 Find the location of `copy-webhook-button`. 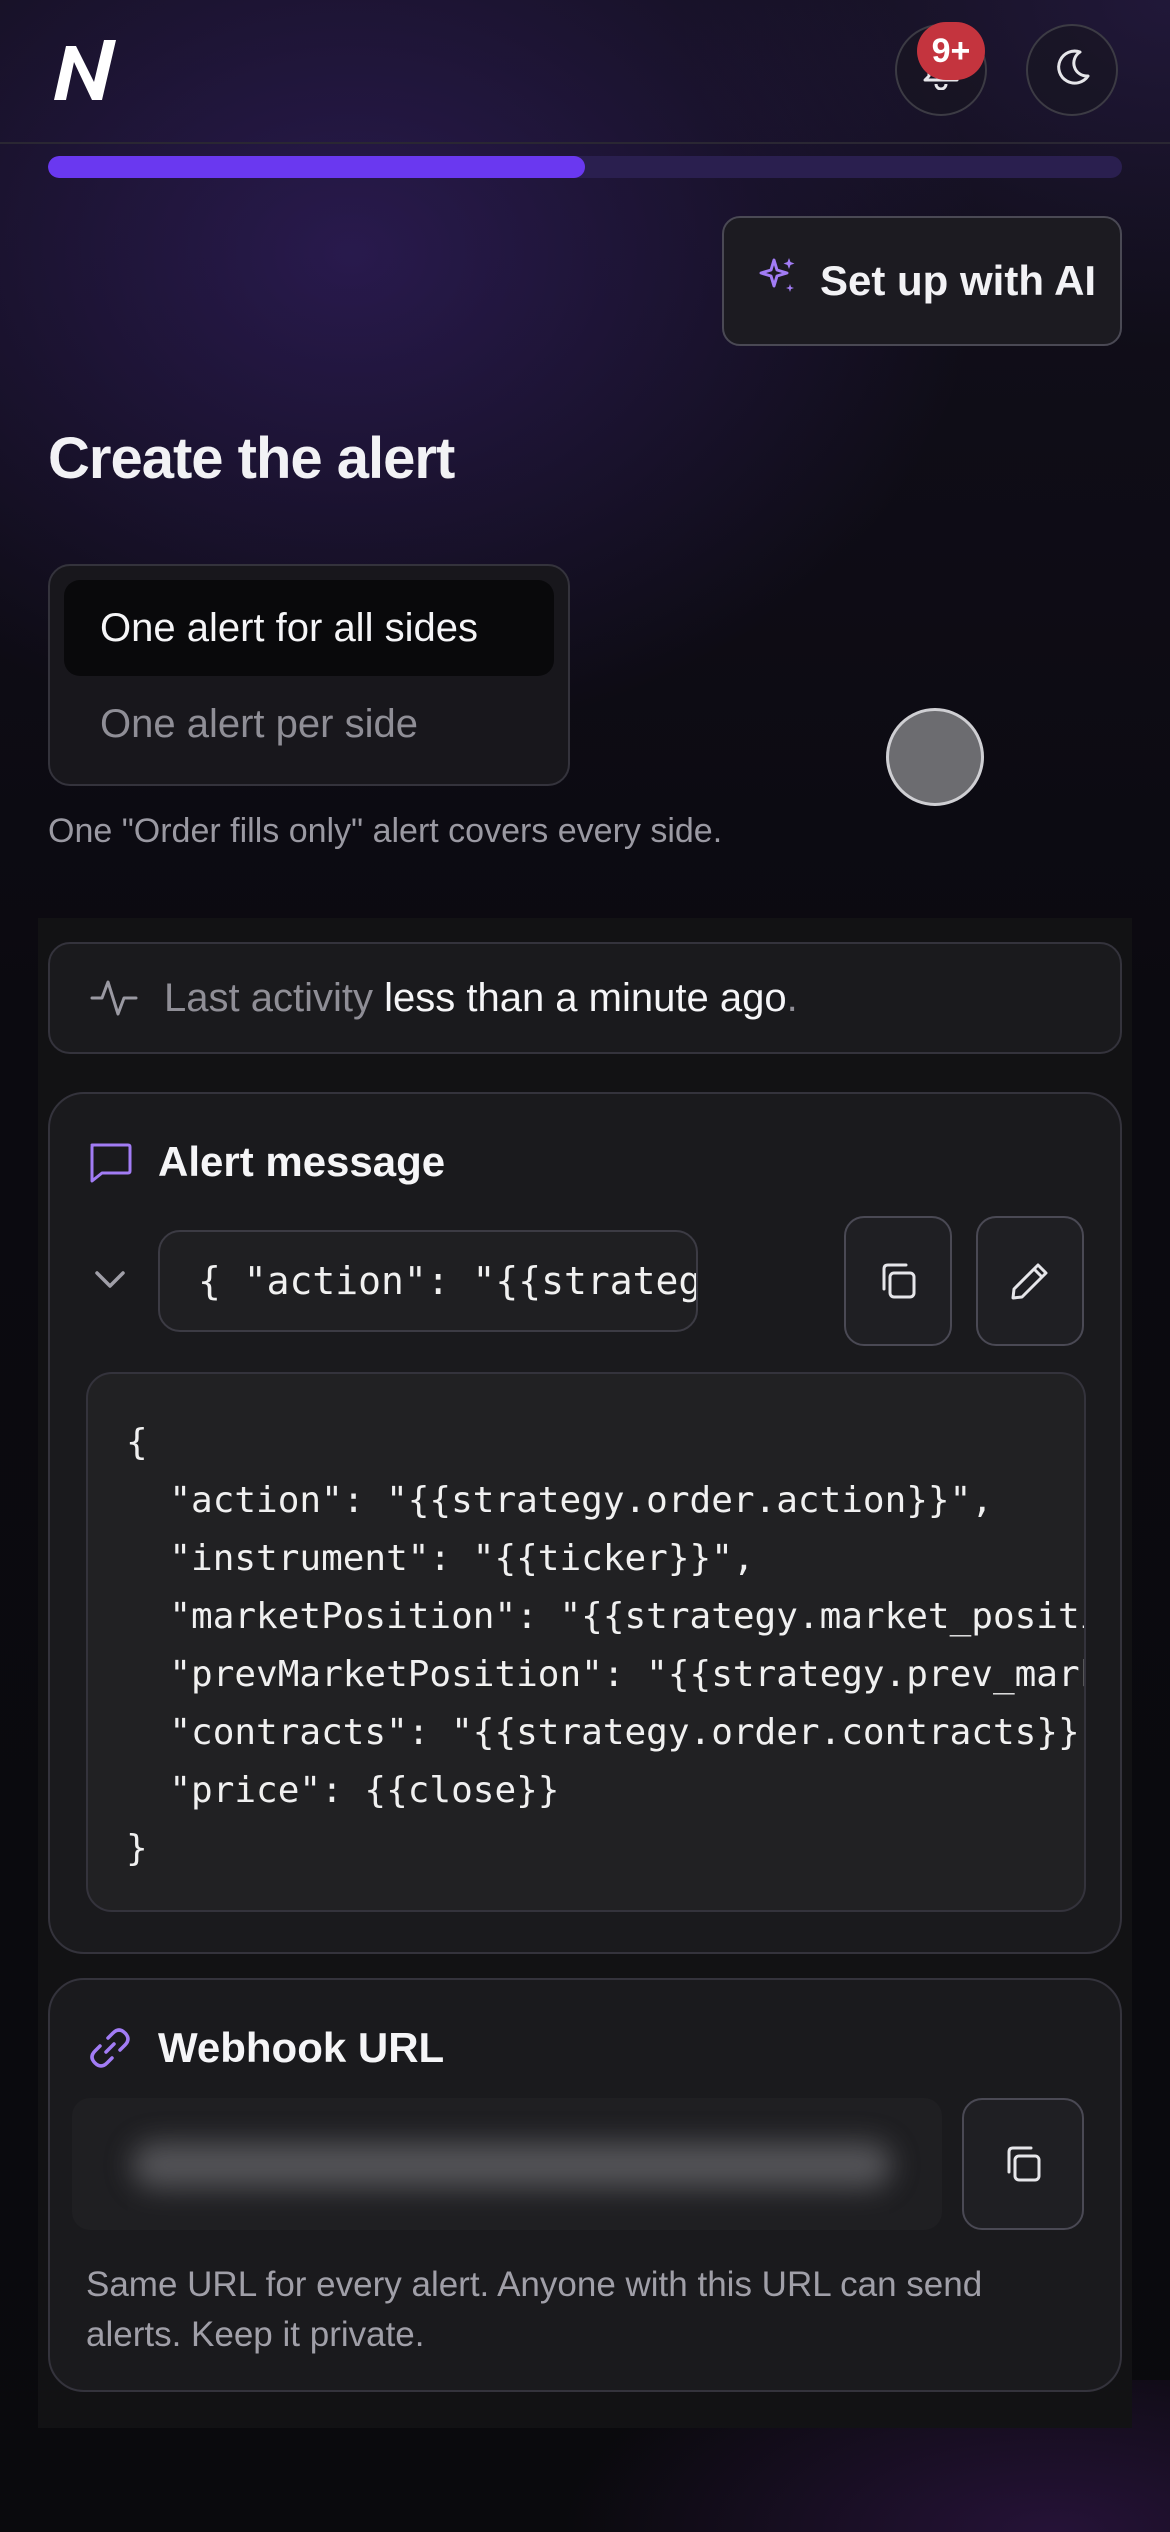

copy-webhook-button is located at coordinates (1023, 2164).